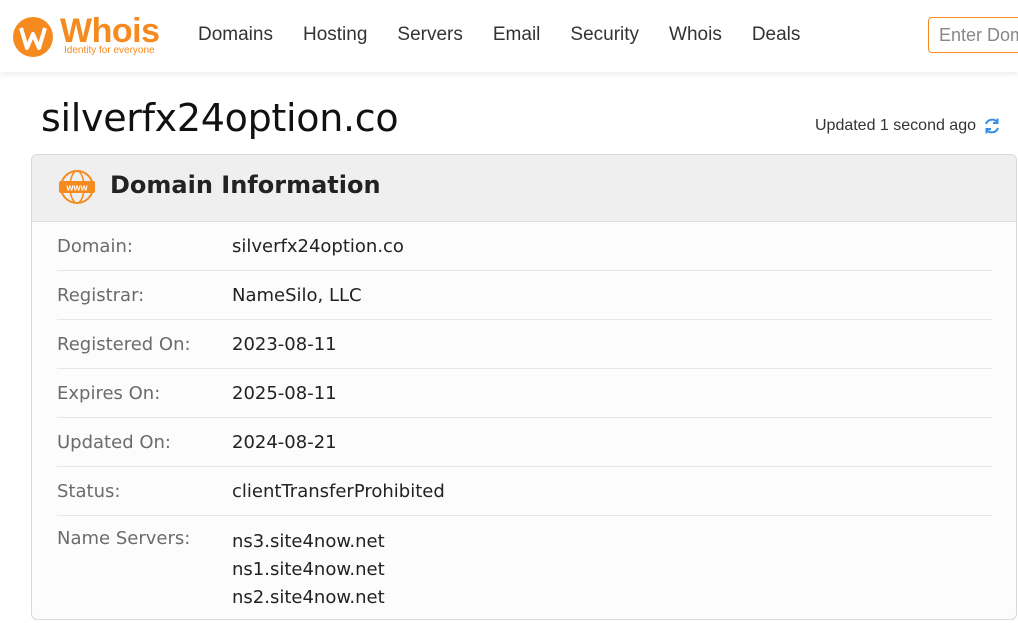 This screenshot has height=623, width=1018. I want to click on name-server-item: ns3.site4now.net, so click(308, 541).